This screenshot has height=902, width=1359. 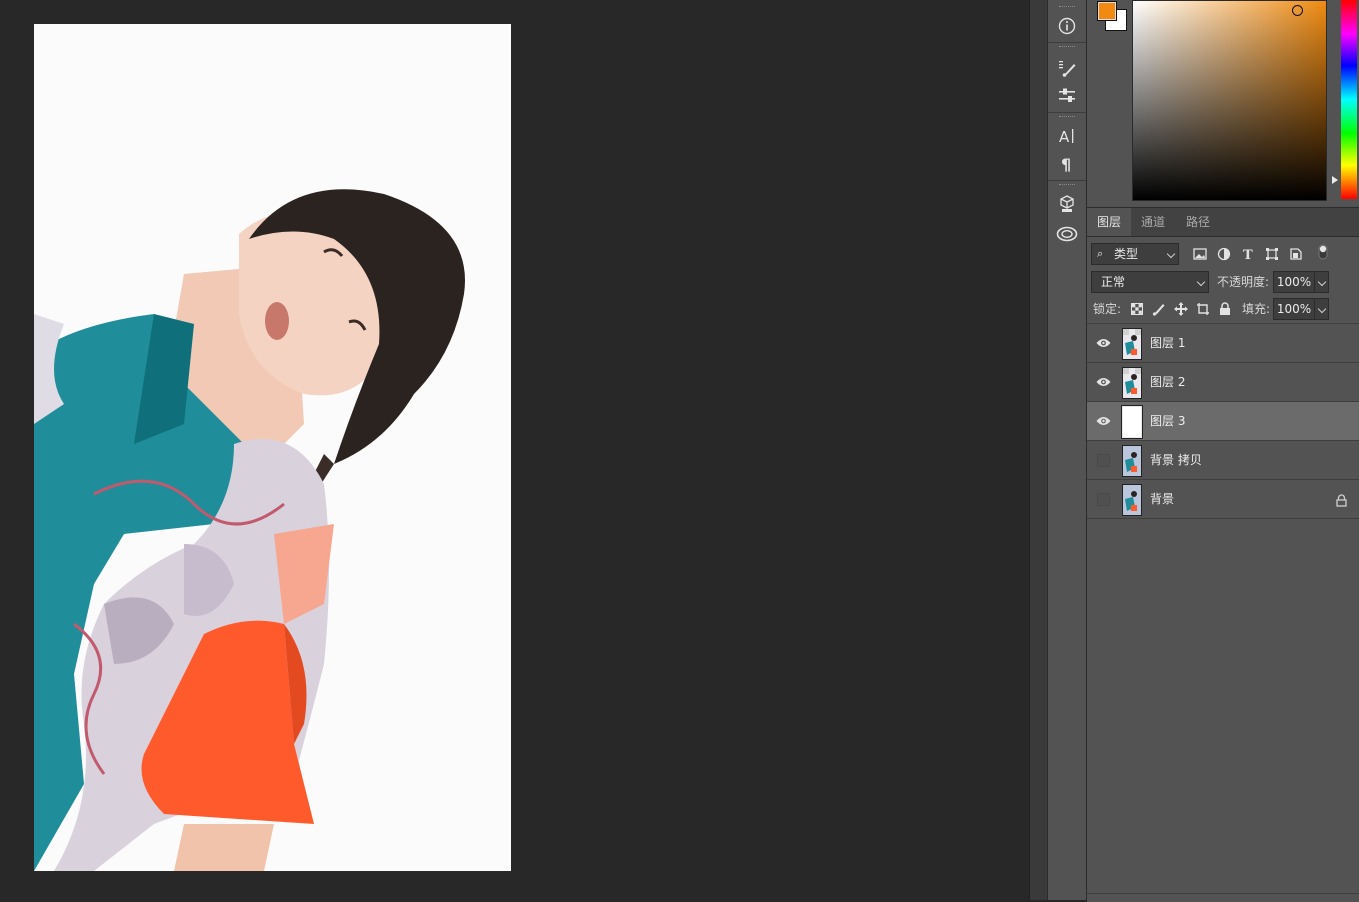 What do you see at coordinates (1294, 282) in the screenshot?
I see `opacity-input: 100%` at bounding box center [1294, 282].